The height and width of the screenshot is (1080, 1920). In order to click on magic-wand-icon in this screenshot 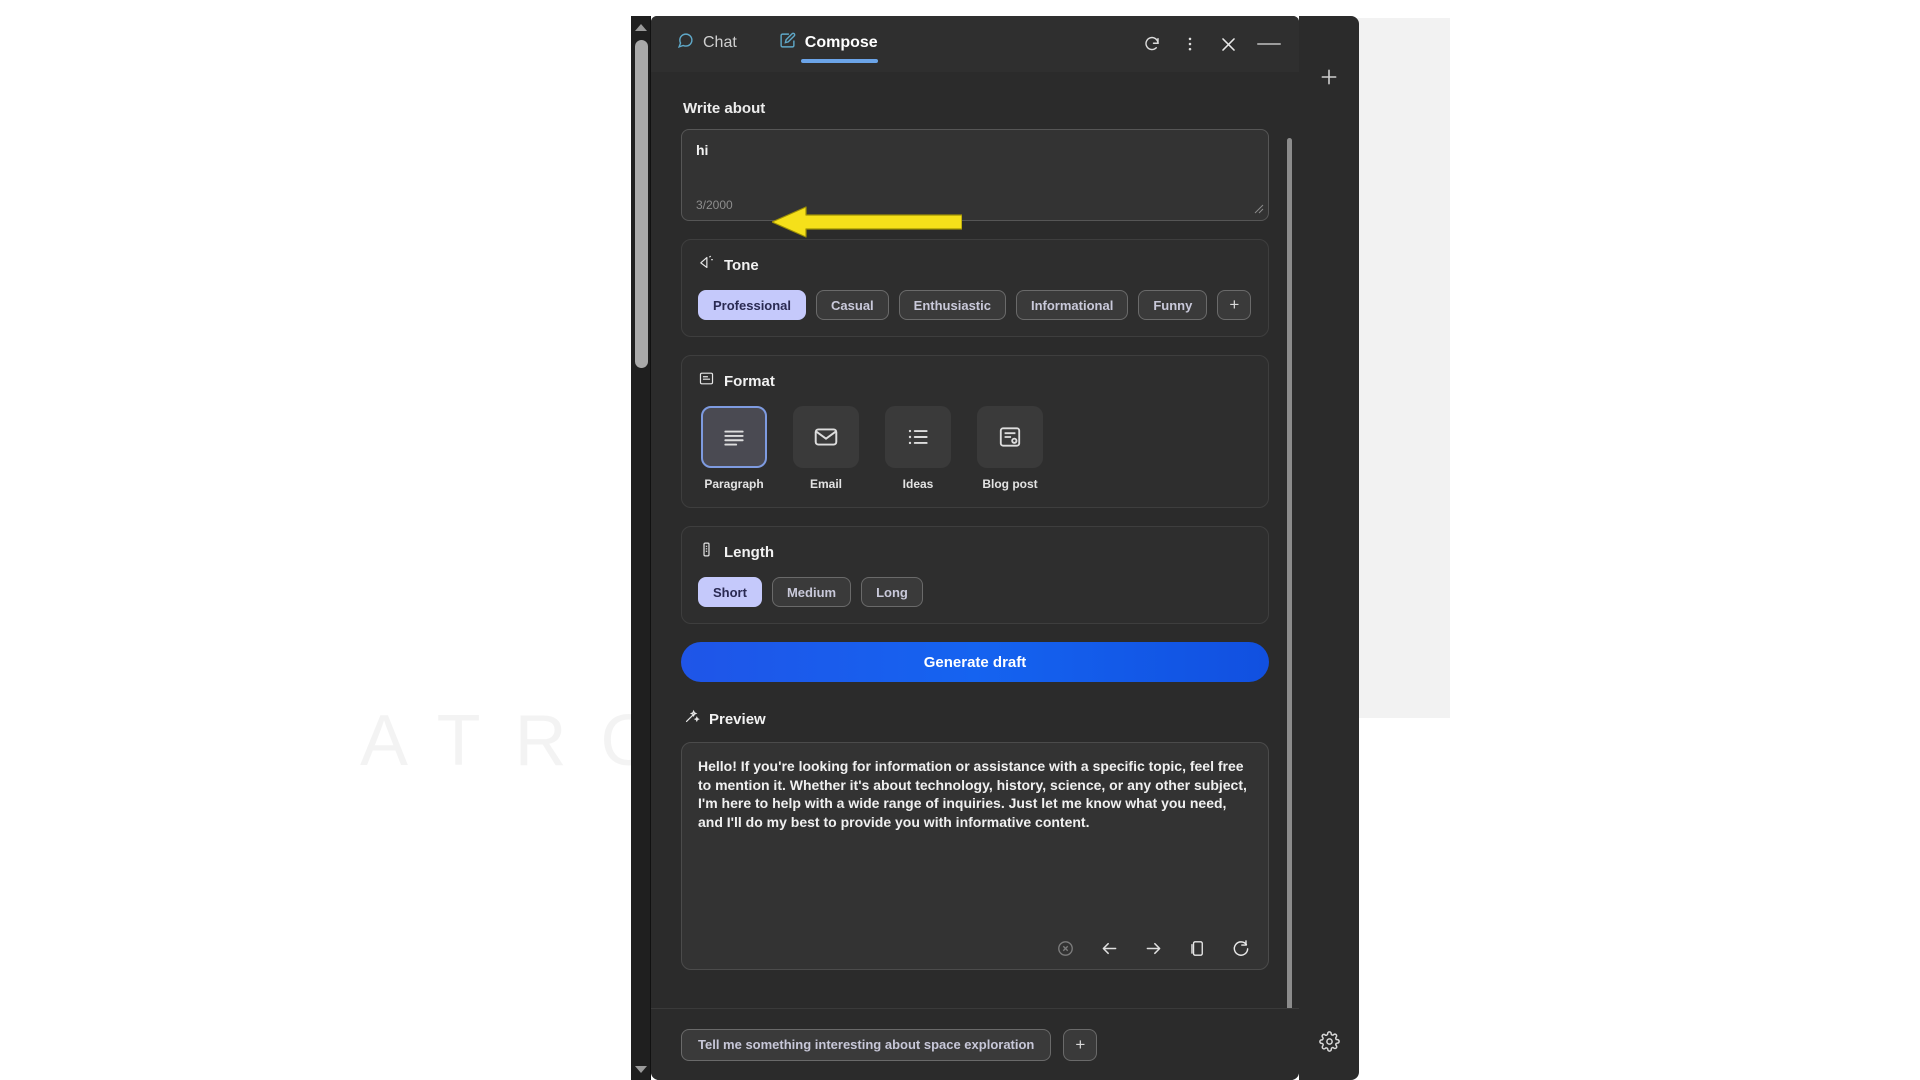, I will do `click(691, 719)`.